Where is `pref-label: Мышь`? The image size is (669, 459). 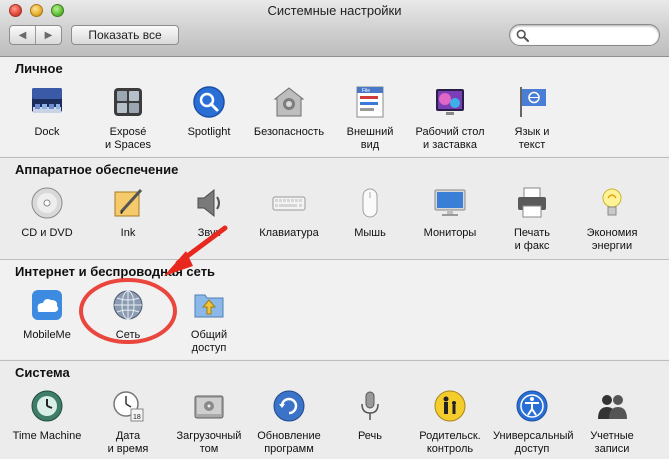
pref-label: Мышь is located at coordinates (370, 233).